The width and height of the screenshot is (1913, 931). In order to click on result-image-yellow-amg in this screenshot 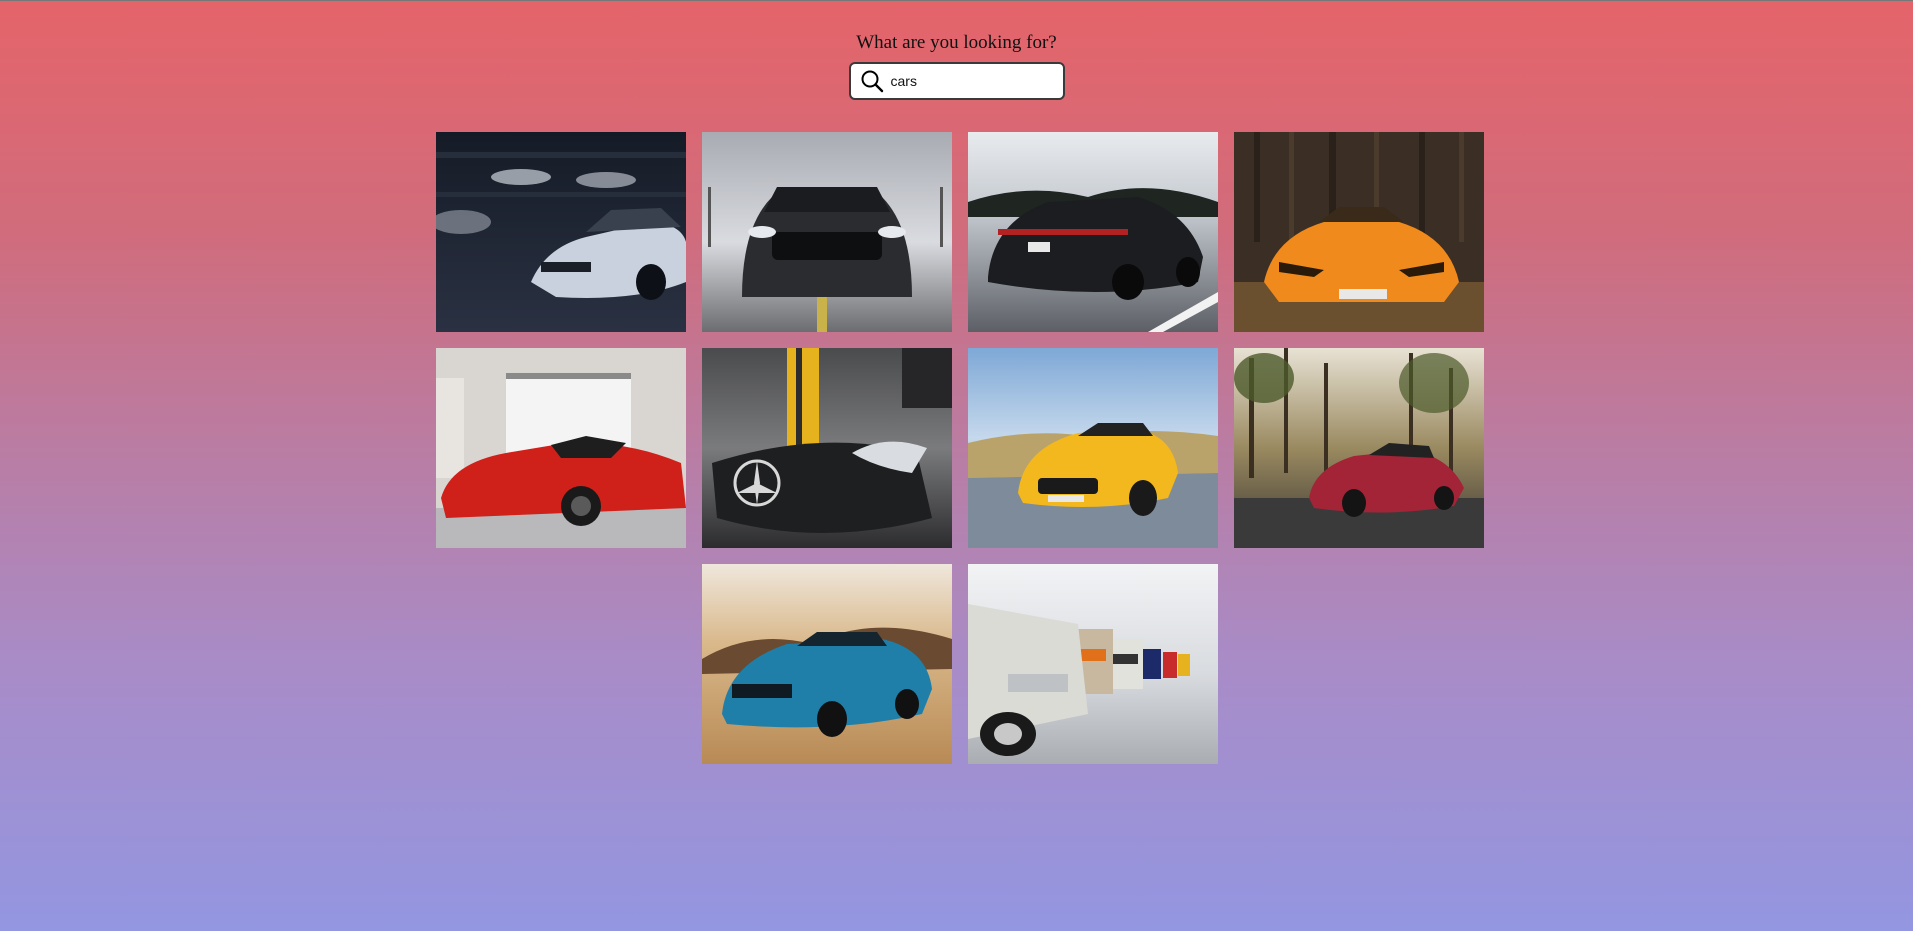, I will do `click(1093, 448)`.